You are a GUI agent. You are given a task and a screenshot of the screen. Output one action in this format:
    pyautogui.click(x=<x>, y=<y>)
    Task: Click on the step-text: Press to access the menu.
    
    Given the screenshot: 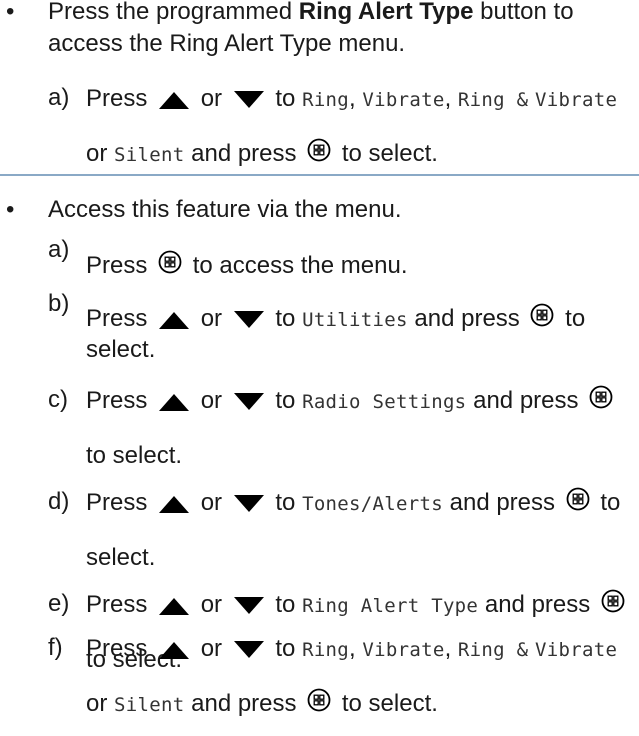 What is the action you would take?
    pyautogui.click(x=362, y=266)
    